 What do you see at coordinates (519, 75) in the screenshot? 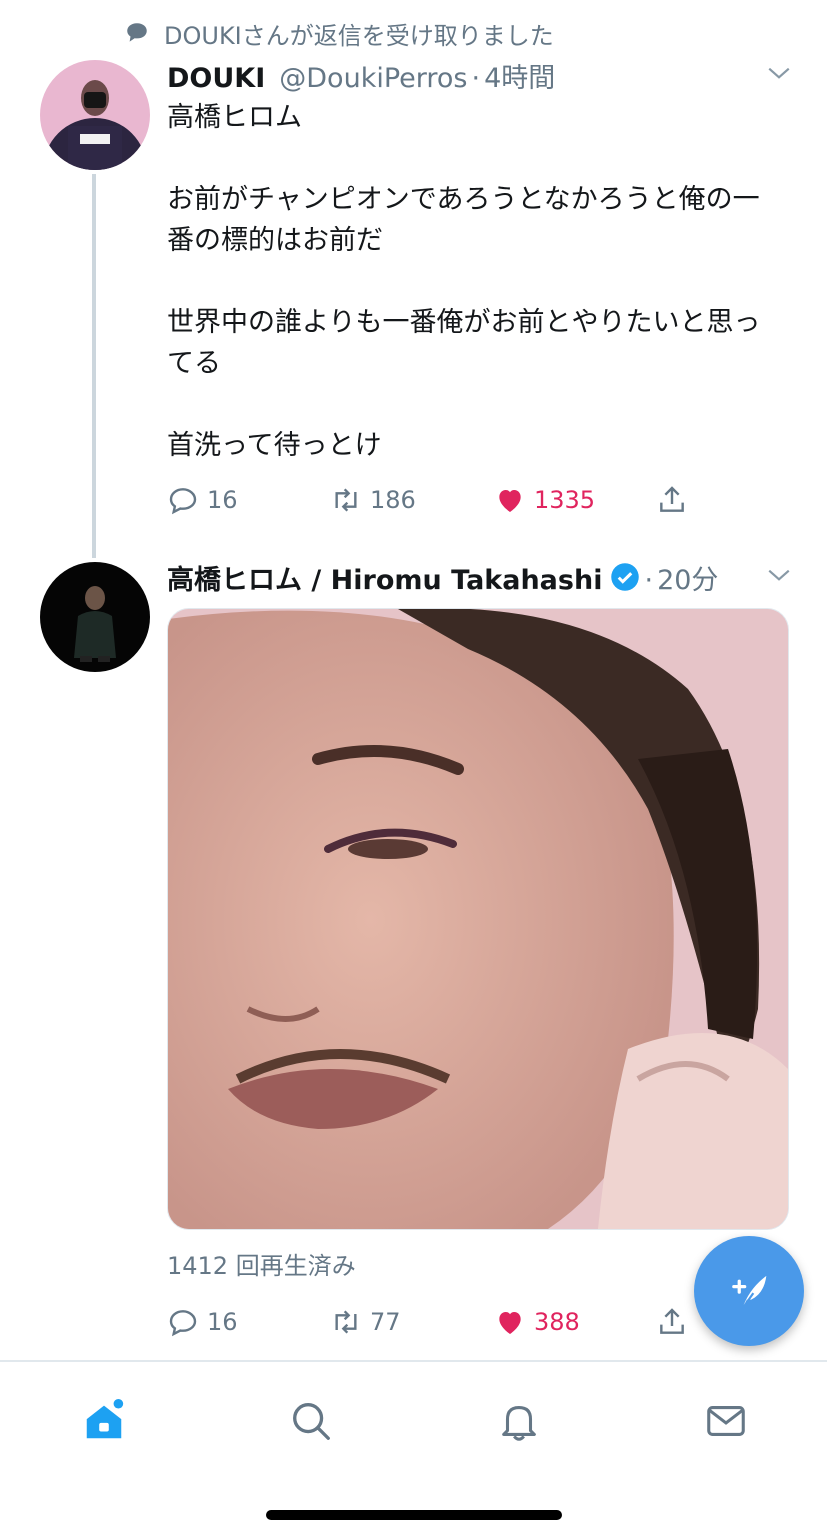
I see `tweet1-timestamp: 4時間` at bounding box center [519, 75].